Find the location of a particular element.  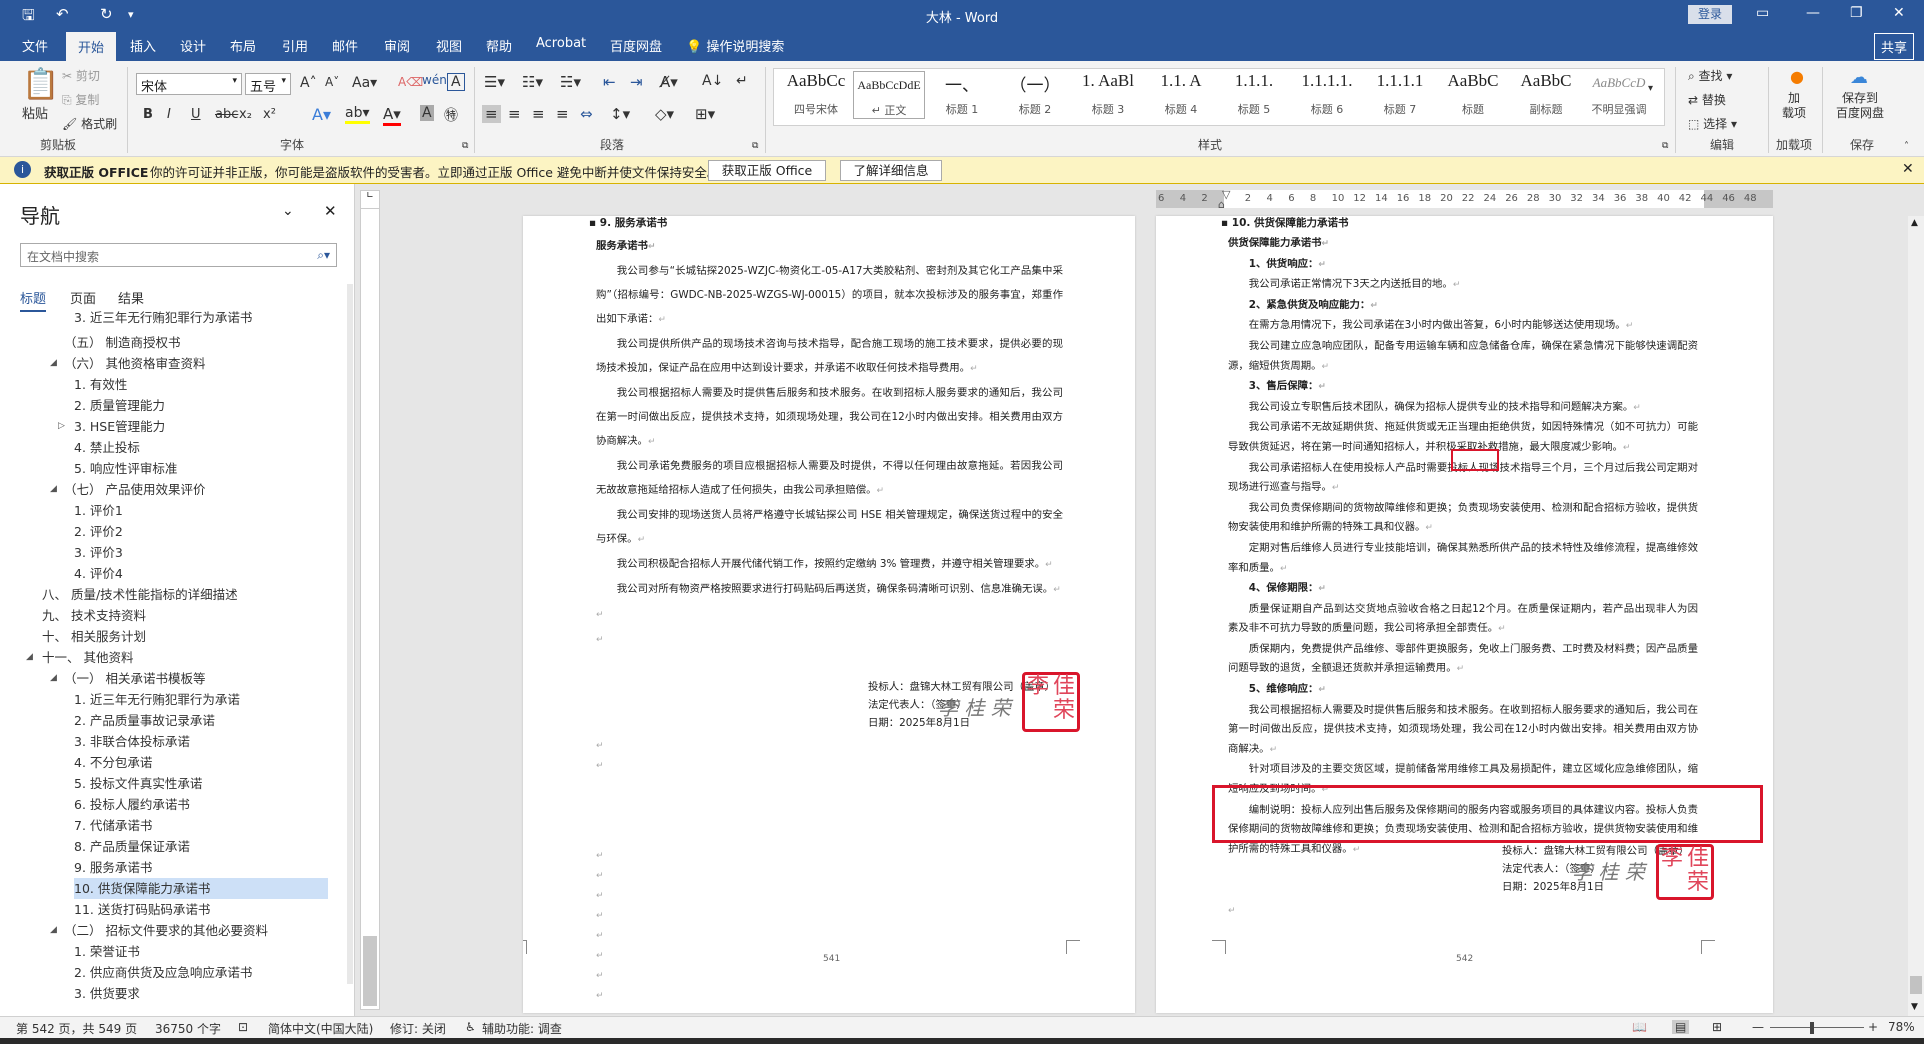

nav-item: 8. 产品质量保证承诺 is located at coordinates (132, 846).